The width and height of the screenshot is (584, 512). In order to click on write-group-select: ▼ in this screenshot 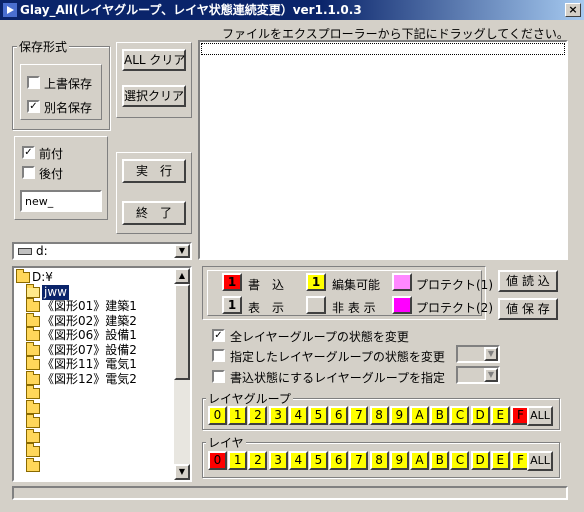, I will do `click(478, 375)`.